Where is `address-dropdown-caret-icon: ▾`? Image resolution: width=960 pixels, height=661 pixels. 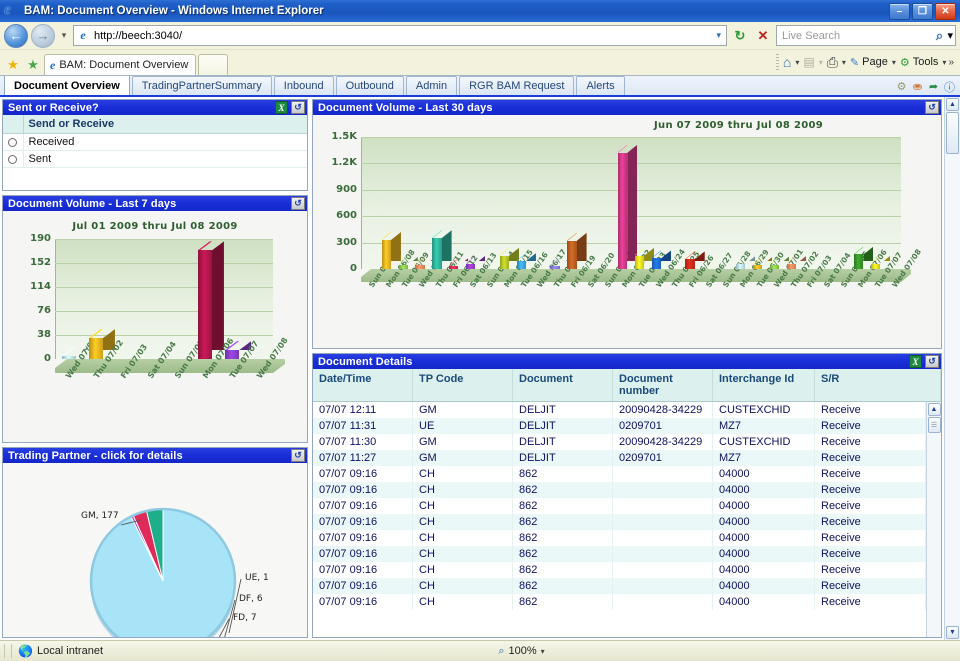
address-dropdown-caret-icon: ▾ is located at coordinates (718, 35).